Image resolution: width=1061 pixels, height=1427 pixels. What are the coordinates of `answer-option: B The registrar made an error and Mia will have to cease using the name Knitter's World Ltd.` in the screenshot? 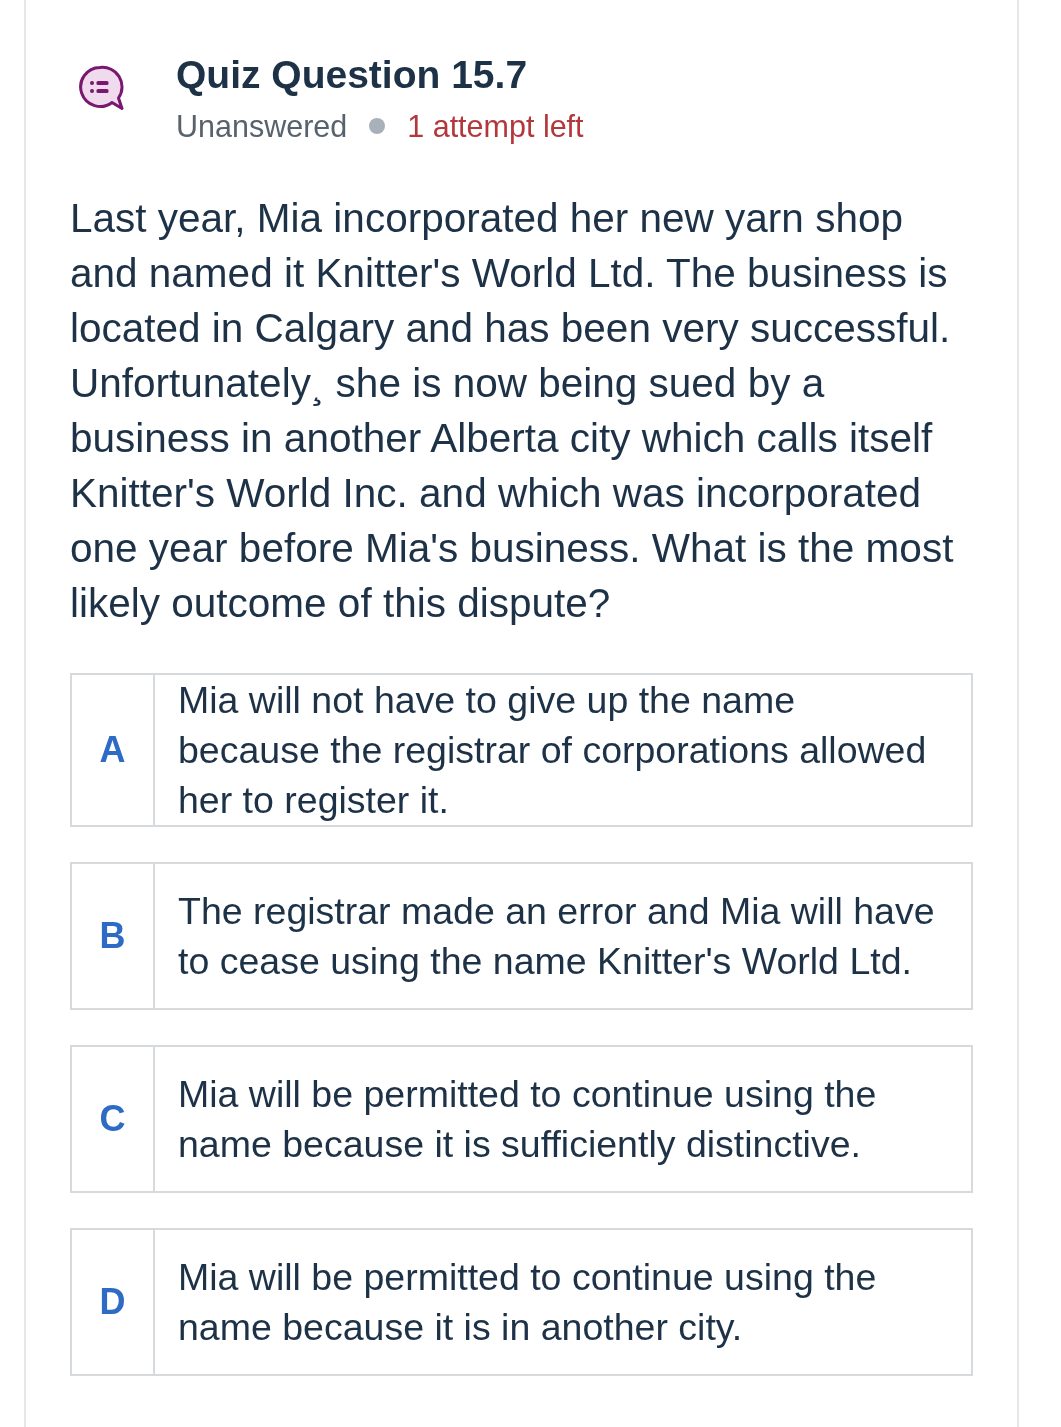 It's located at (521, 936).